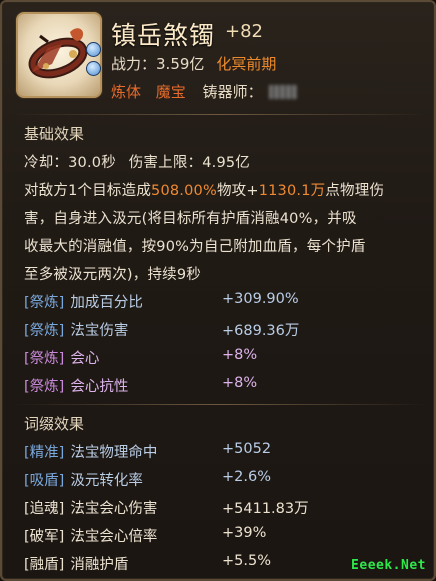 The width and height of the screenshot is (436, 581). Describe the element at coordinates (114, 453) in the screenshot. I see `stat-name: 法宝物理命中` at that location.